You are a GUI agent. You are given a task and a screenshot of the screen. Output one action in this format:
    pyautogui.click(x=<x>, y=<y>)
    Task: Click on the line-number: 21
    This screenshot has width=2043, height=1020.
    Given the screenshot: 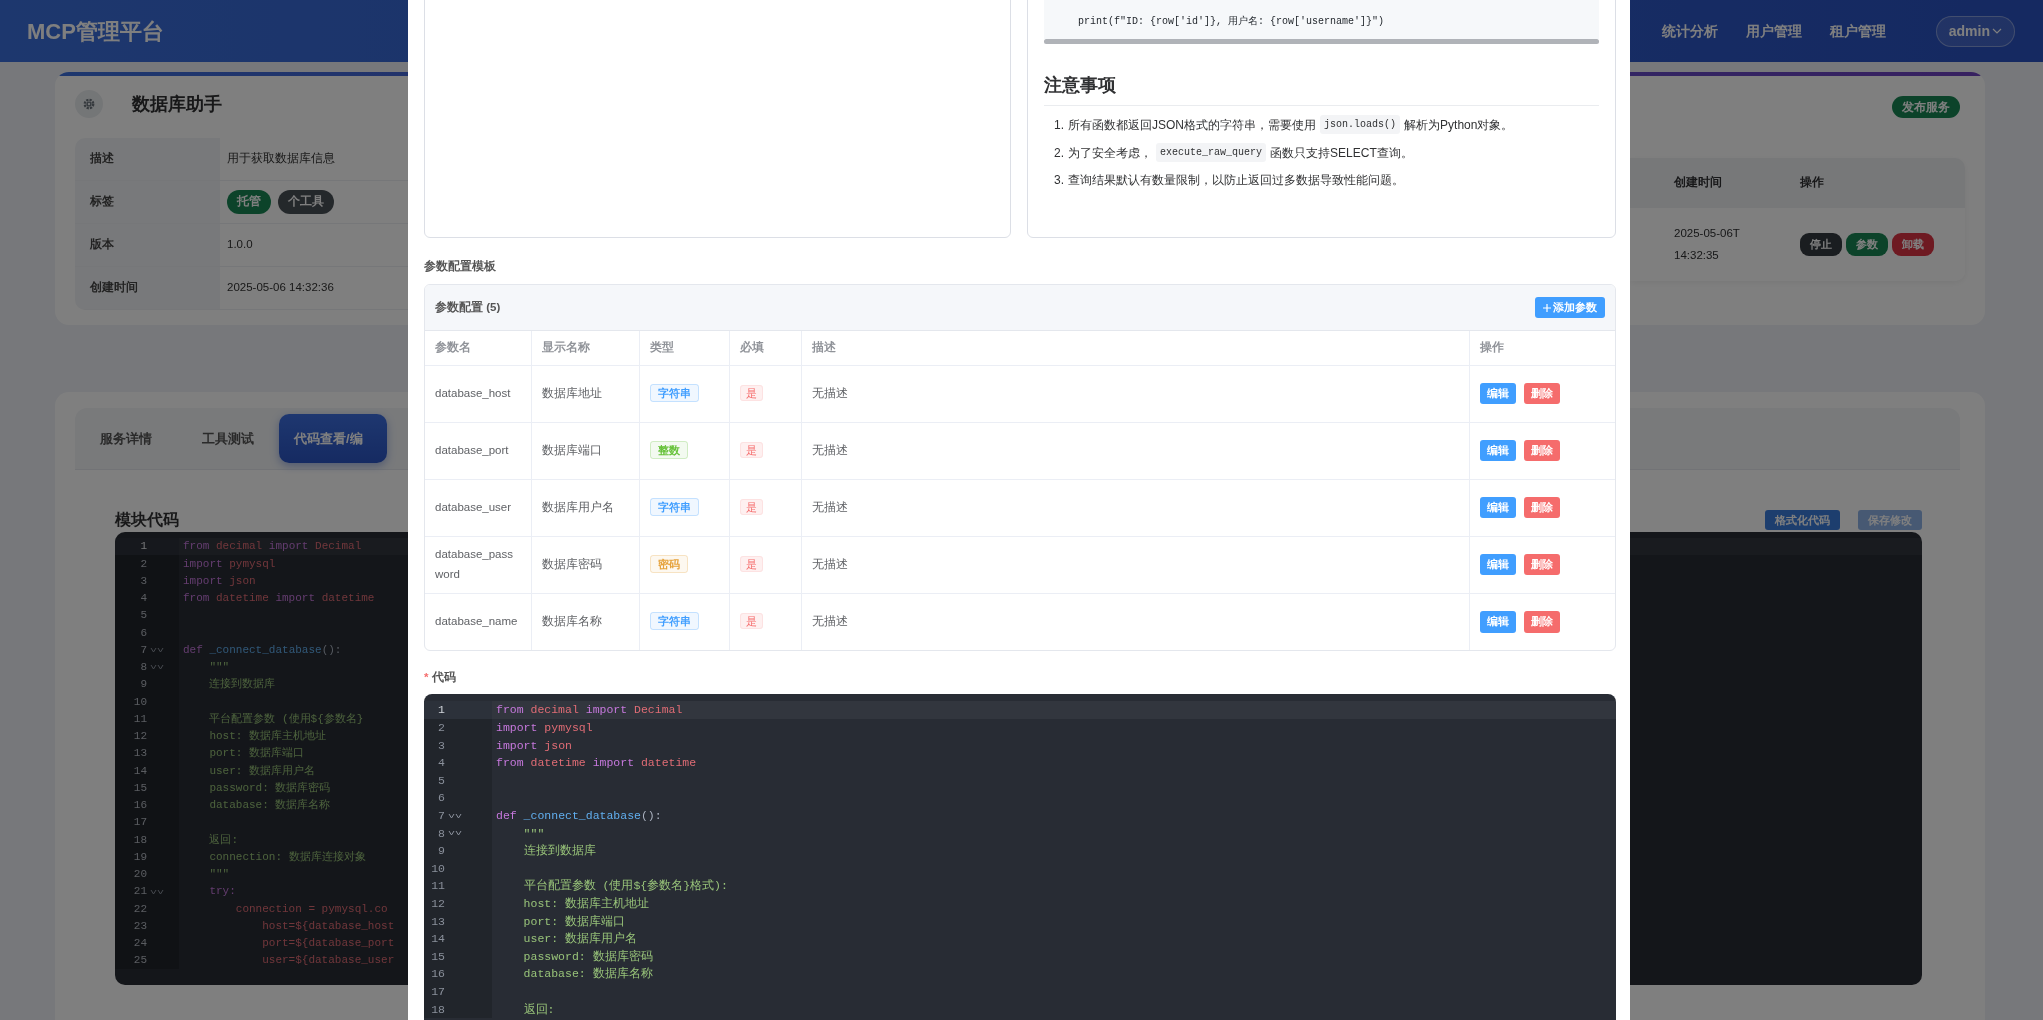 What is the action you would take?
    pyautogui.click(x=139, y=892)
    